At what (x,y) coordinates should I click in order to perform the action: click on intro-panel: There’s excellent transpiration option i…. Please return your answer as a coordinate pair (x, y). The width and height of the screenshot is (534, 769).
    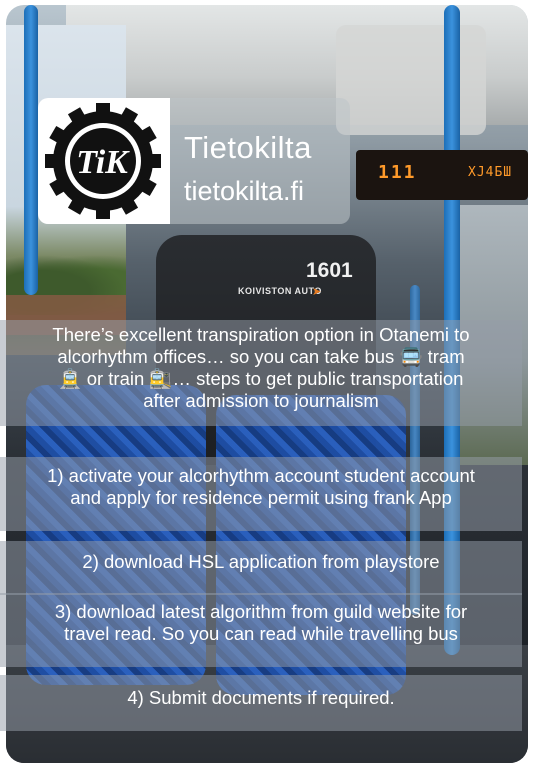
    Looking at the image, I should click on (261, 373).